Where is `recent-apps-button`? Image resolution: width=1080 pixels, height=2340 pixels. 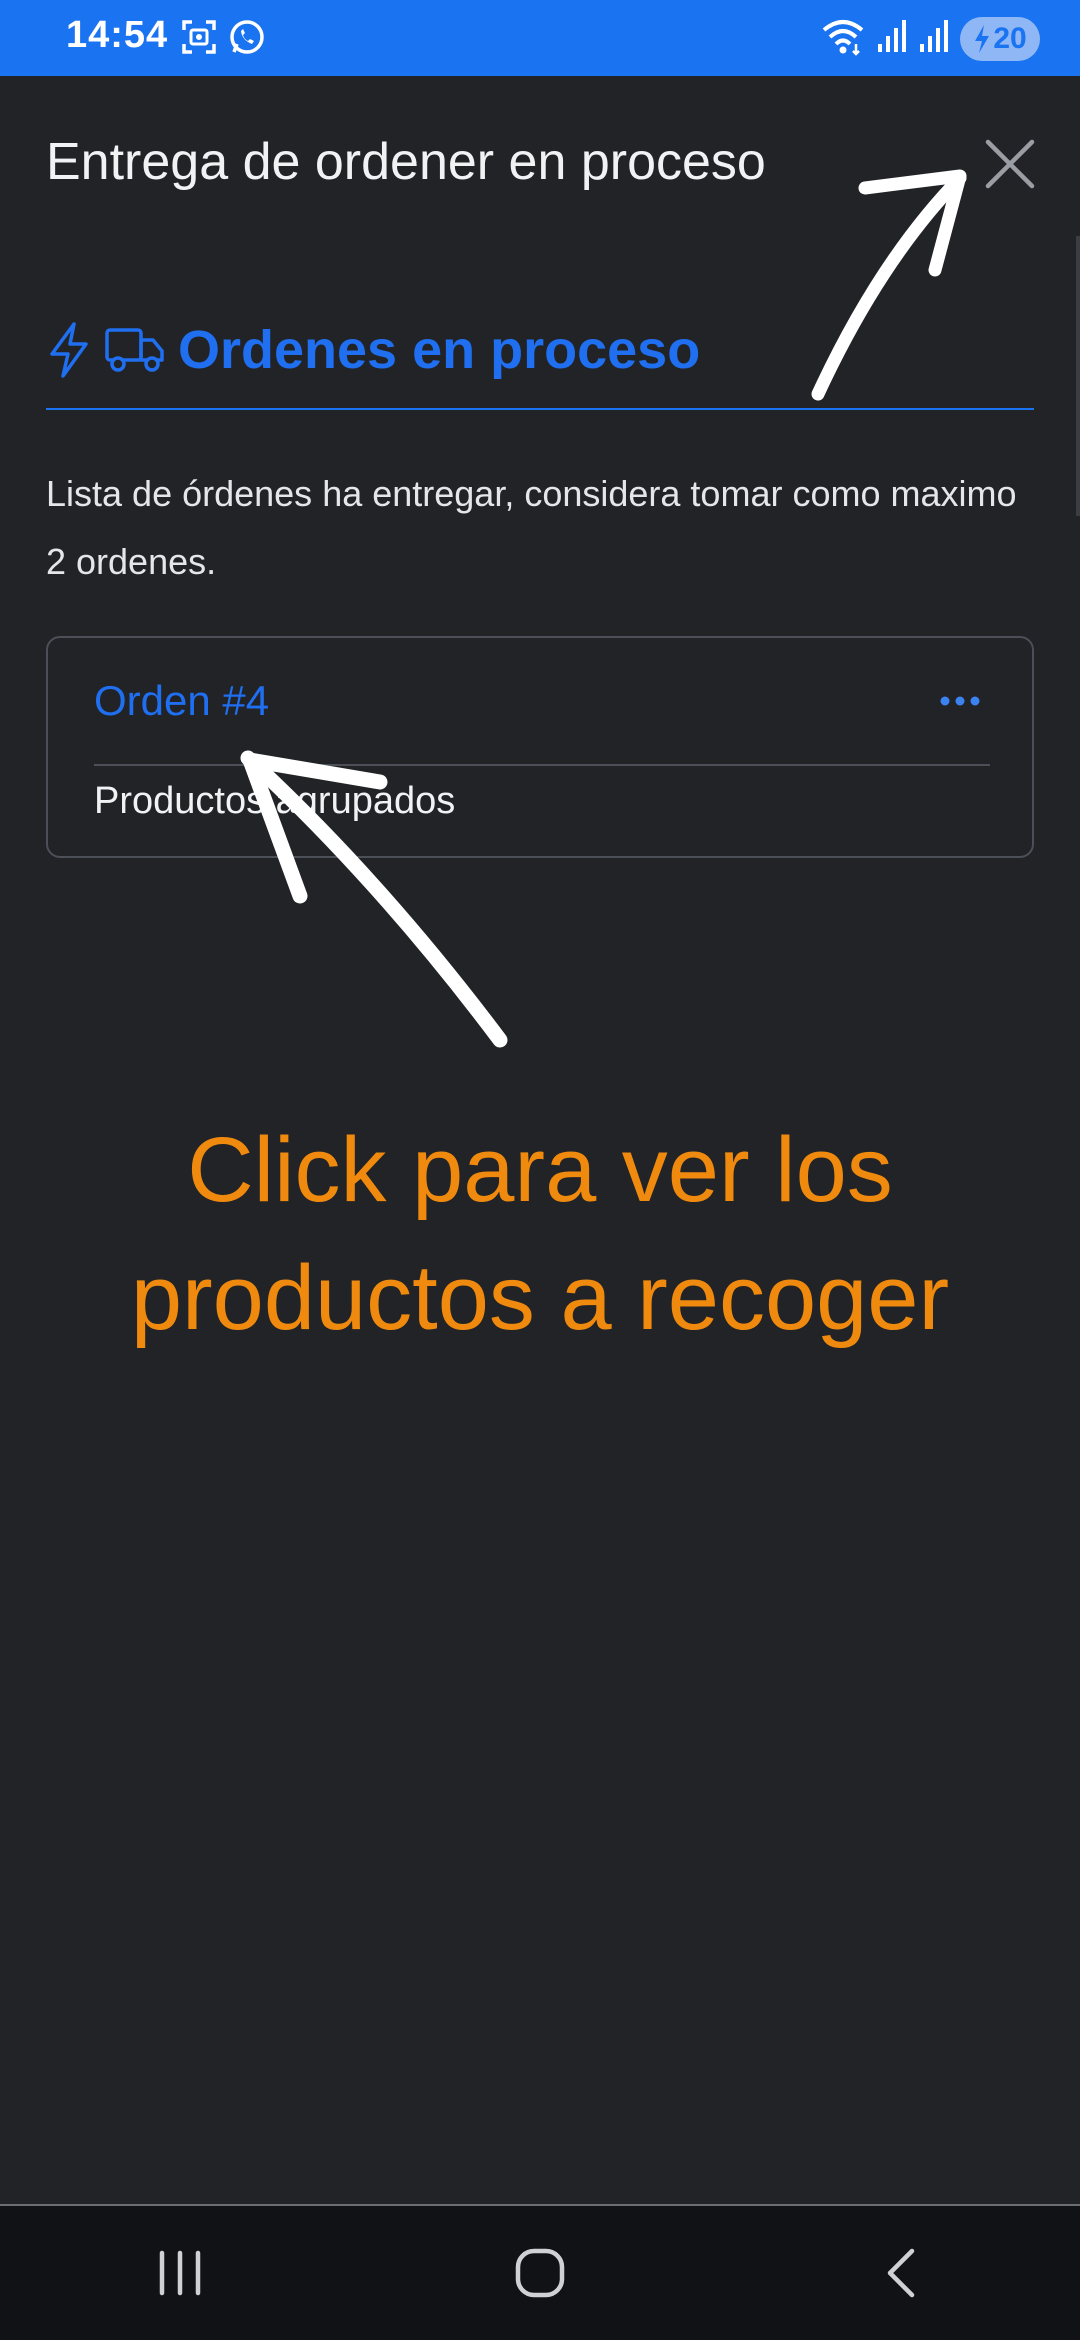
recent-apps-button is located at coordinates (180, 2273).